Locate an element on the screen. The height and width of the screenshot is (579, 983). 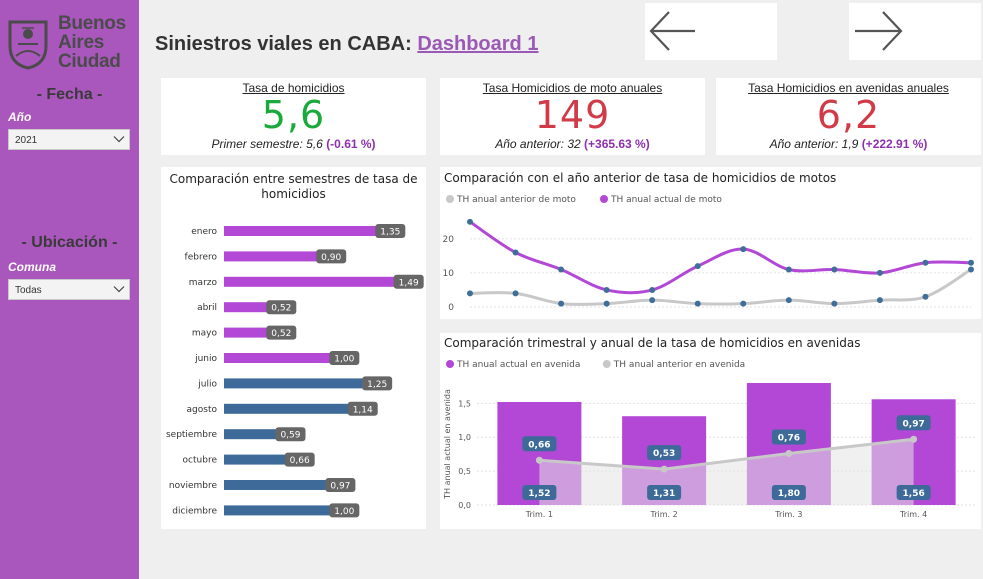
data-label: 0,59 is located at coordinates (290, 436).